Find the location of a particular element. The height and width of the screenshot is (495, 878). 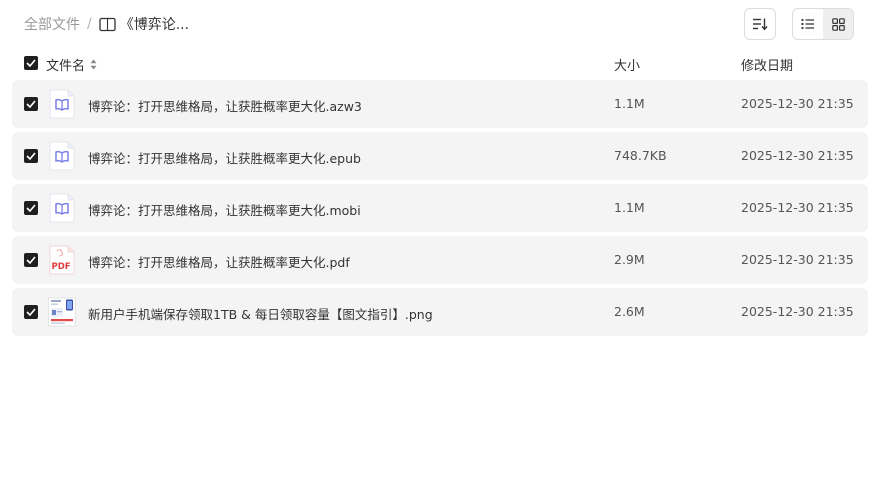

file-size: 2.9M is located at coordinates (629, 259).